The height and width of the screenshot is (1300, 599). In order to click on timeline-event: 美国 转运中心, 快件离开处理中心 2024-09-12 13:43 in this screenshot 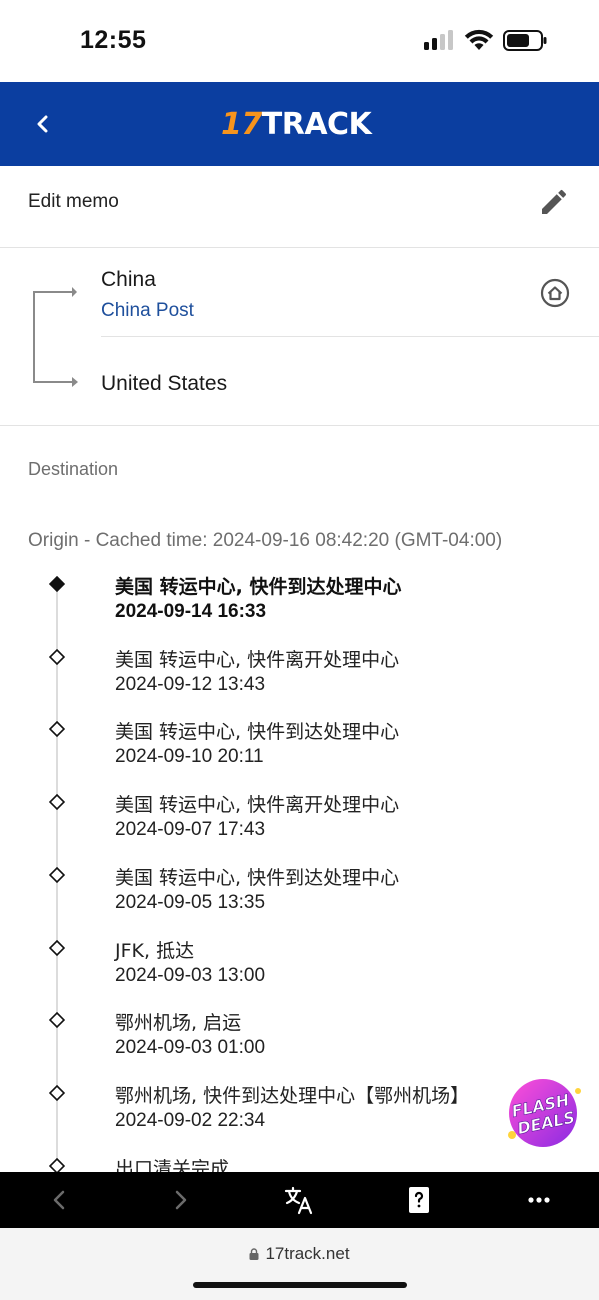, I will do `click(299, 675)`.